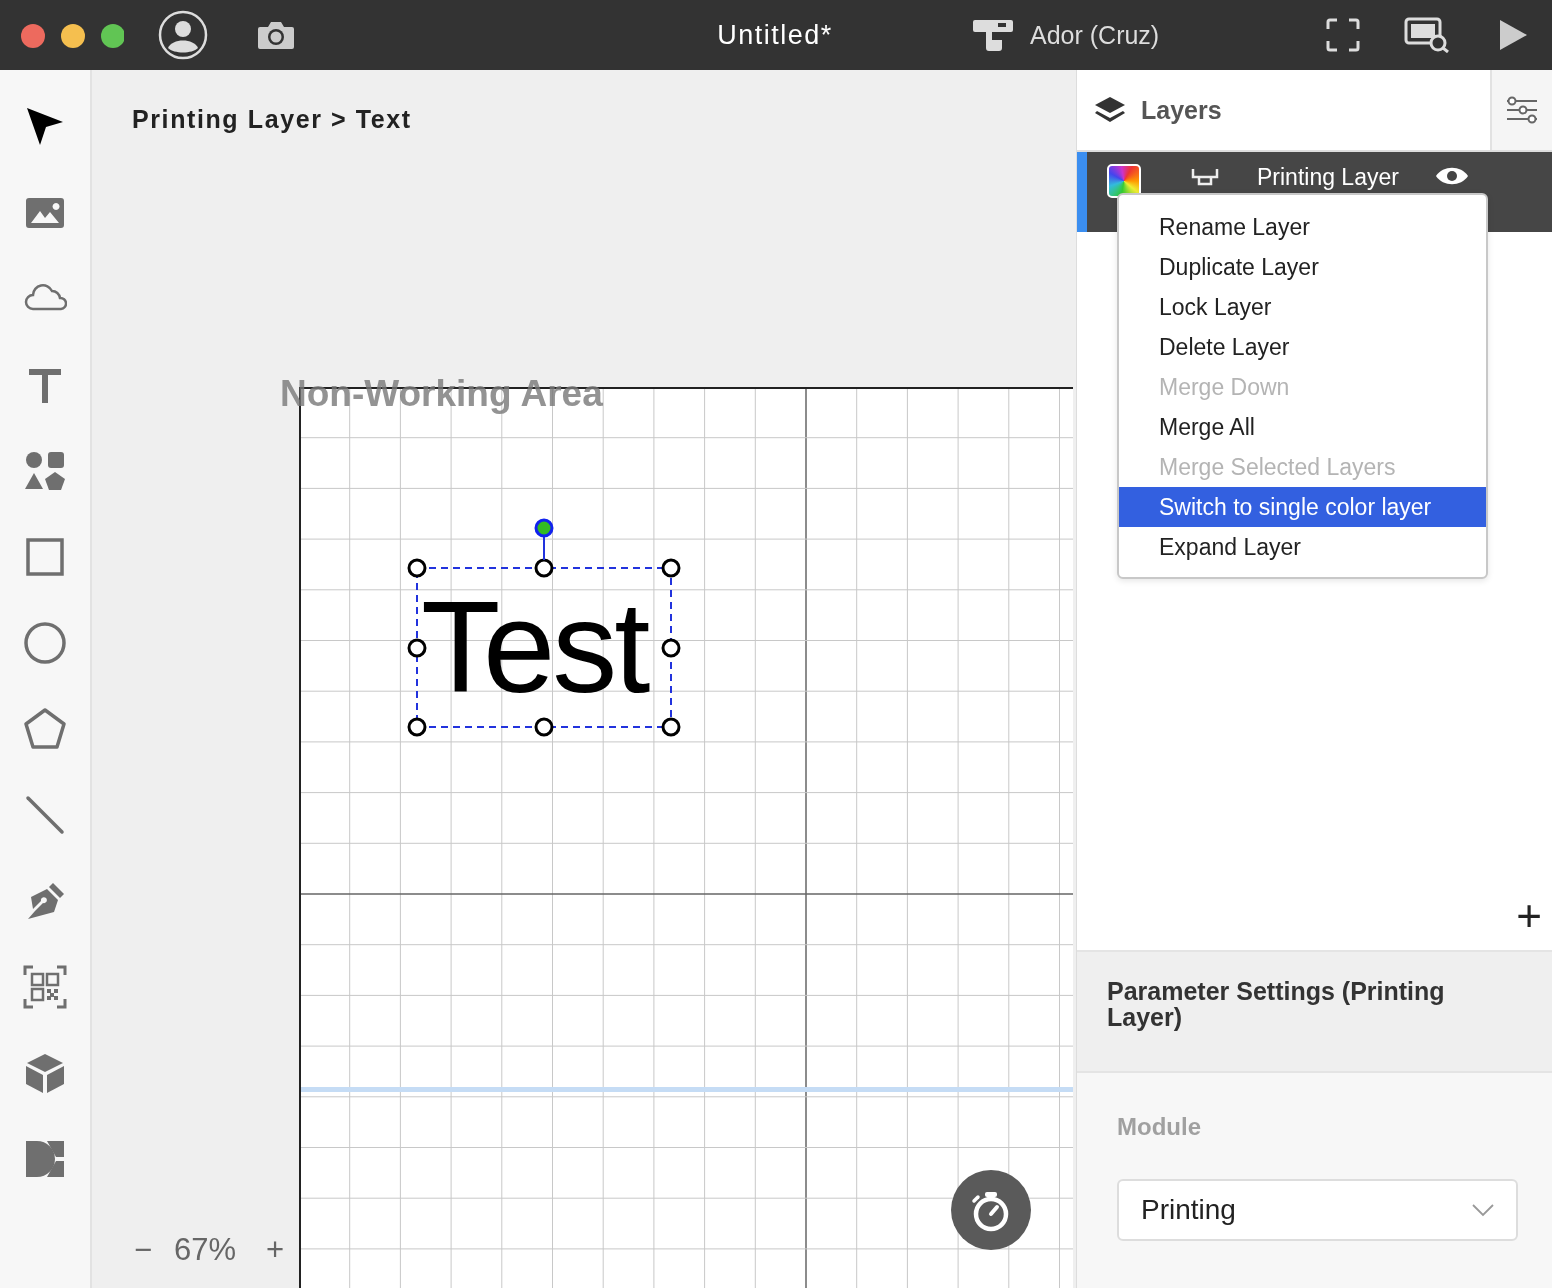 This screenshot has height=1288, width=1552. Describe the element at coordinates (1159, 1127) in the screenshot. I see `field-label: Module` at that location.